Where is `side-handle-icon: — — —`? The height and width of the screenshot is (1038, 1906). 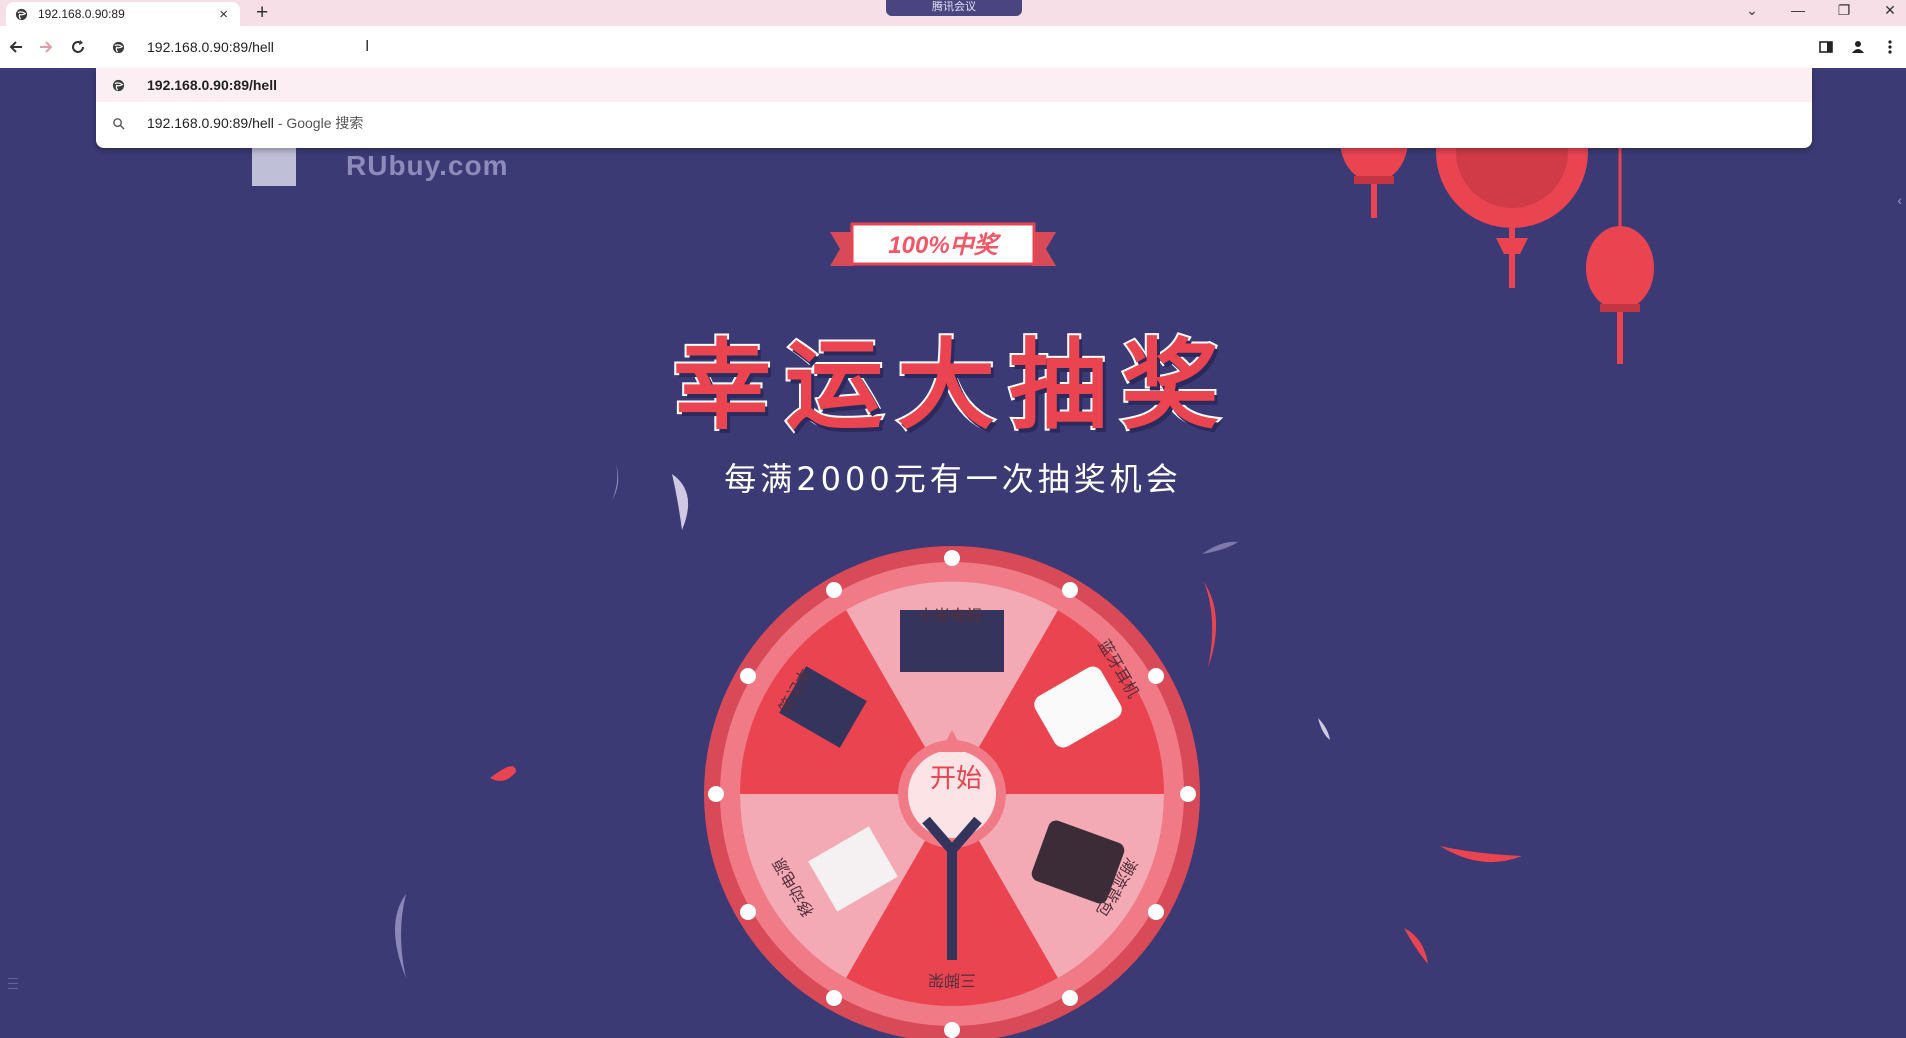 side-handle-icon: — — — is located at coordinates (13, 984).